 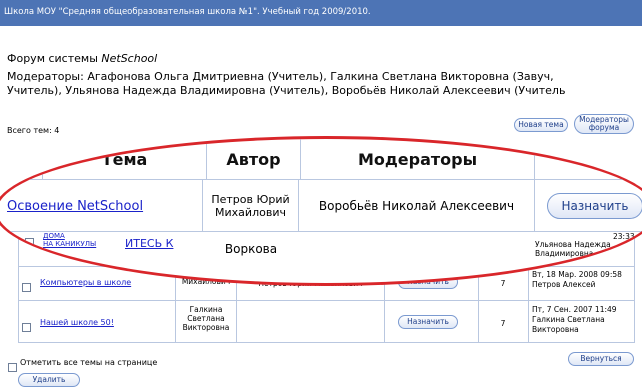 I want to click on topic-count: Всего тем: 4, so click(x=33, y=130).